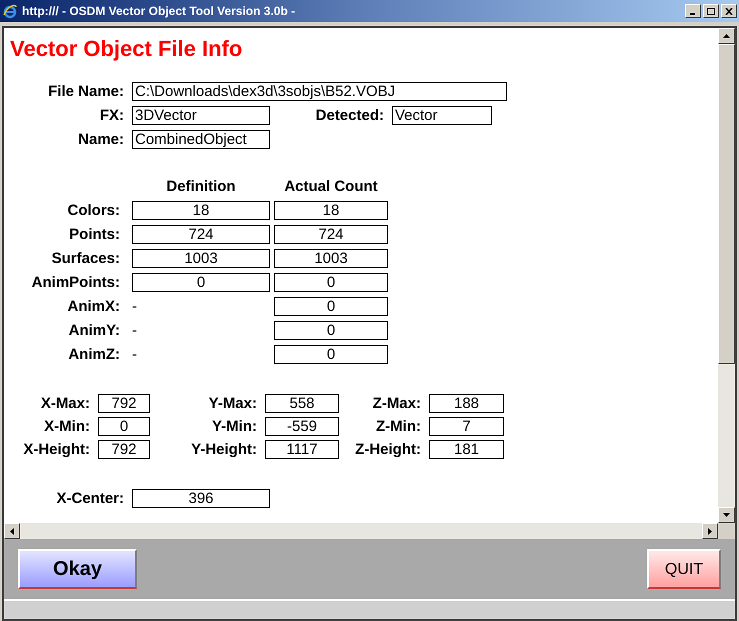 This screenshot has height=621, width=739. Describe the element at coordinates (201, 115) in the screenshot. I see `value-field: 3DVector` at that location.